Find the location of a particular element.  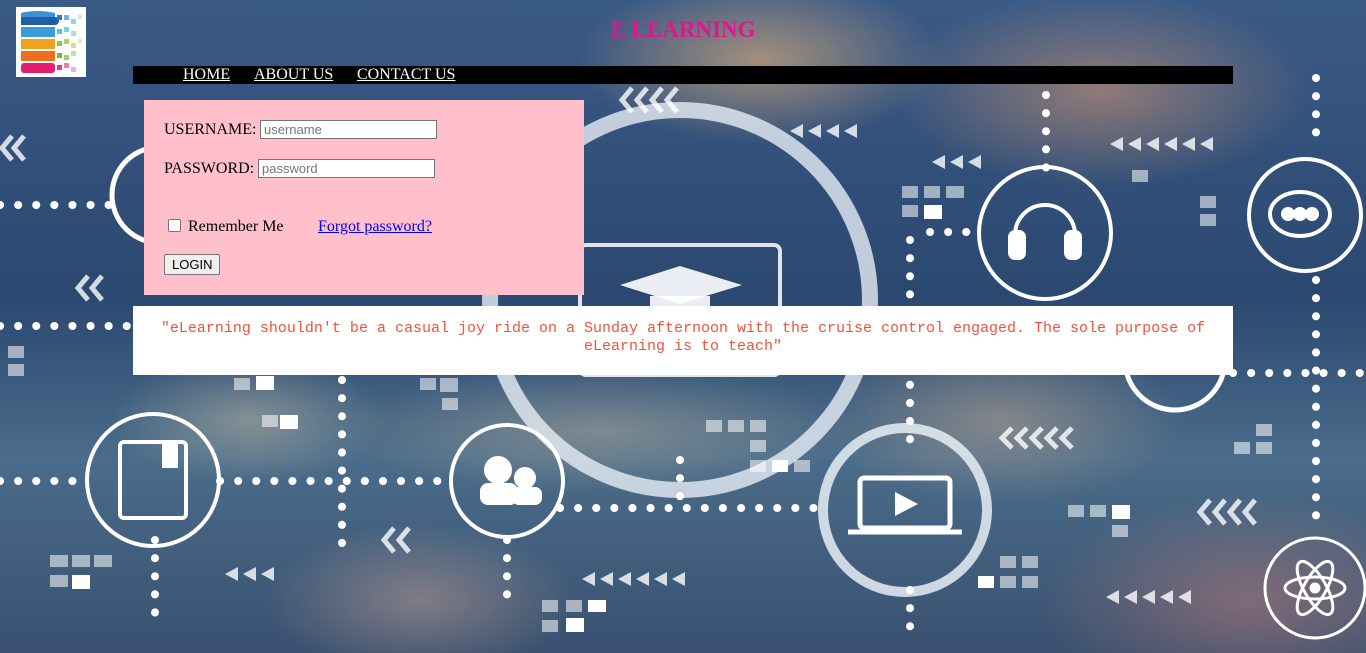

password-input is located at coordinates (346, 168).